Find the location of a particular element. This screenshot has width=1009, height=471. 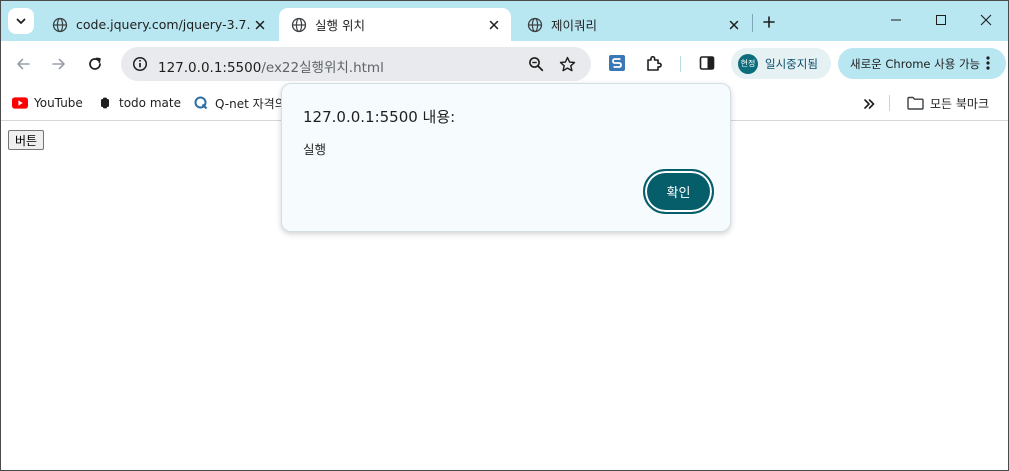

forward-button is located at coordinates (59, 64).